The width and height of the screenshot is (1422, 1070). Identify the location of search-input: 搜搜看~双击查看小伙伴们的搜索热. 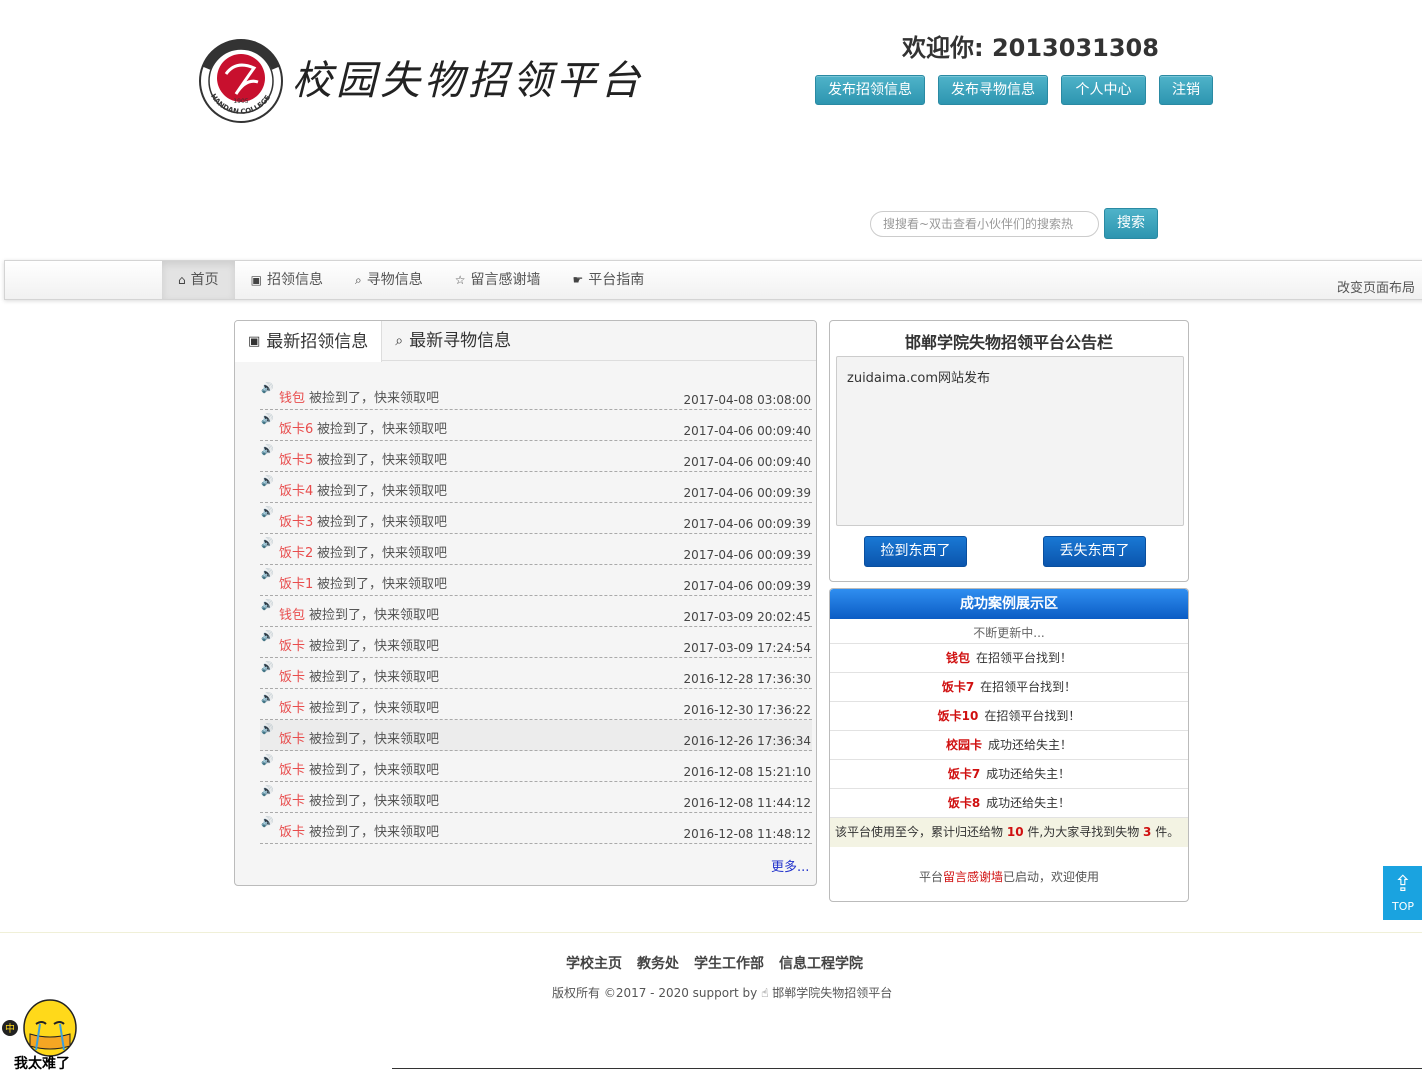
(984, 224).